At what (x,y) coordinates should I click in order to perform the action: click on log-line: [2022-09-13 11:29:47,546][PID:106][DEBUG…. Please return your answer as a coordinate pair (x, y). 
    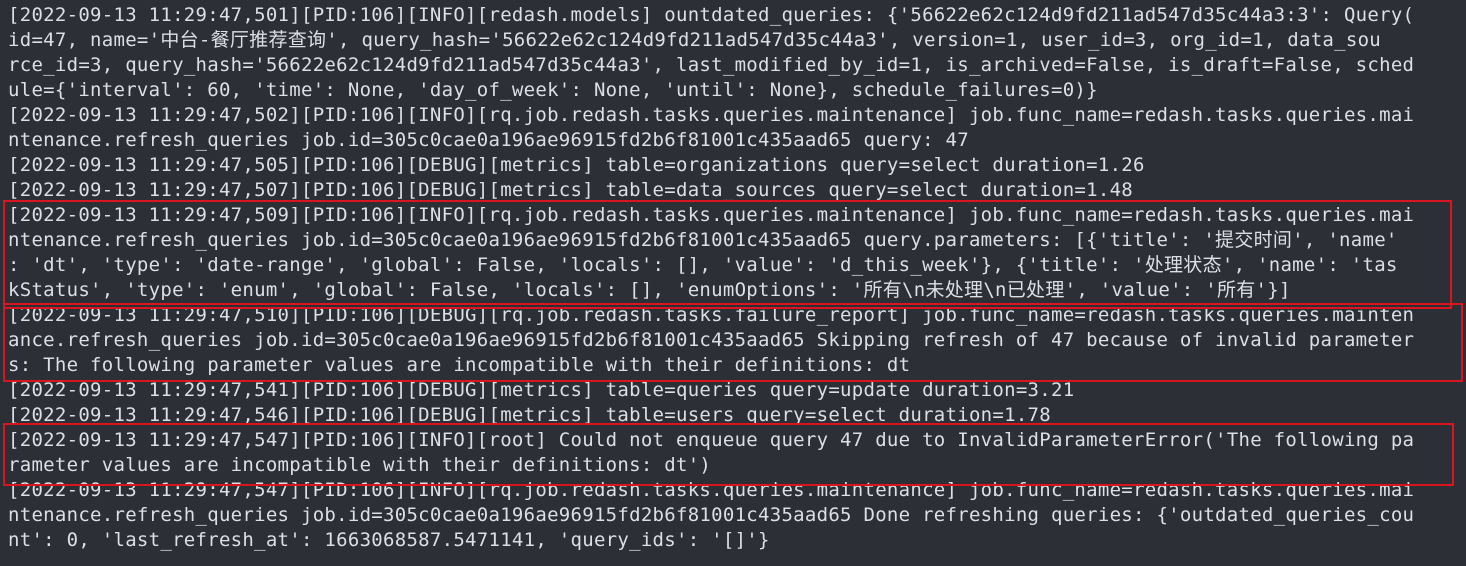
    Looking at the image, I should click on (529, 415).